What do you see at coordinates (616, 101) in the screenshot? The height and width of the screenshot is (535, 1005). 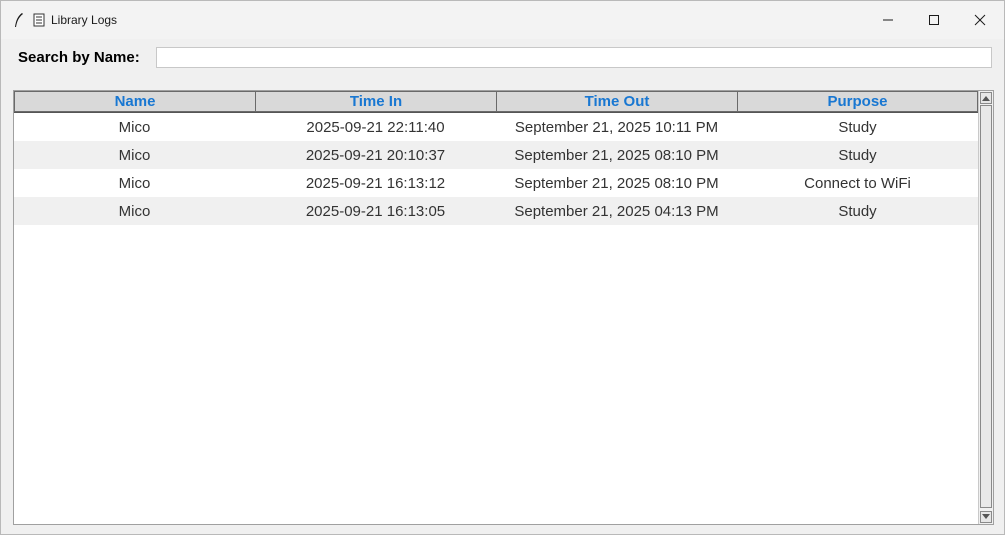 I see `column-header-time-out: Time Out` at bounding box center [616, 101].